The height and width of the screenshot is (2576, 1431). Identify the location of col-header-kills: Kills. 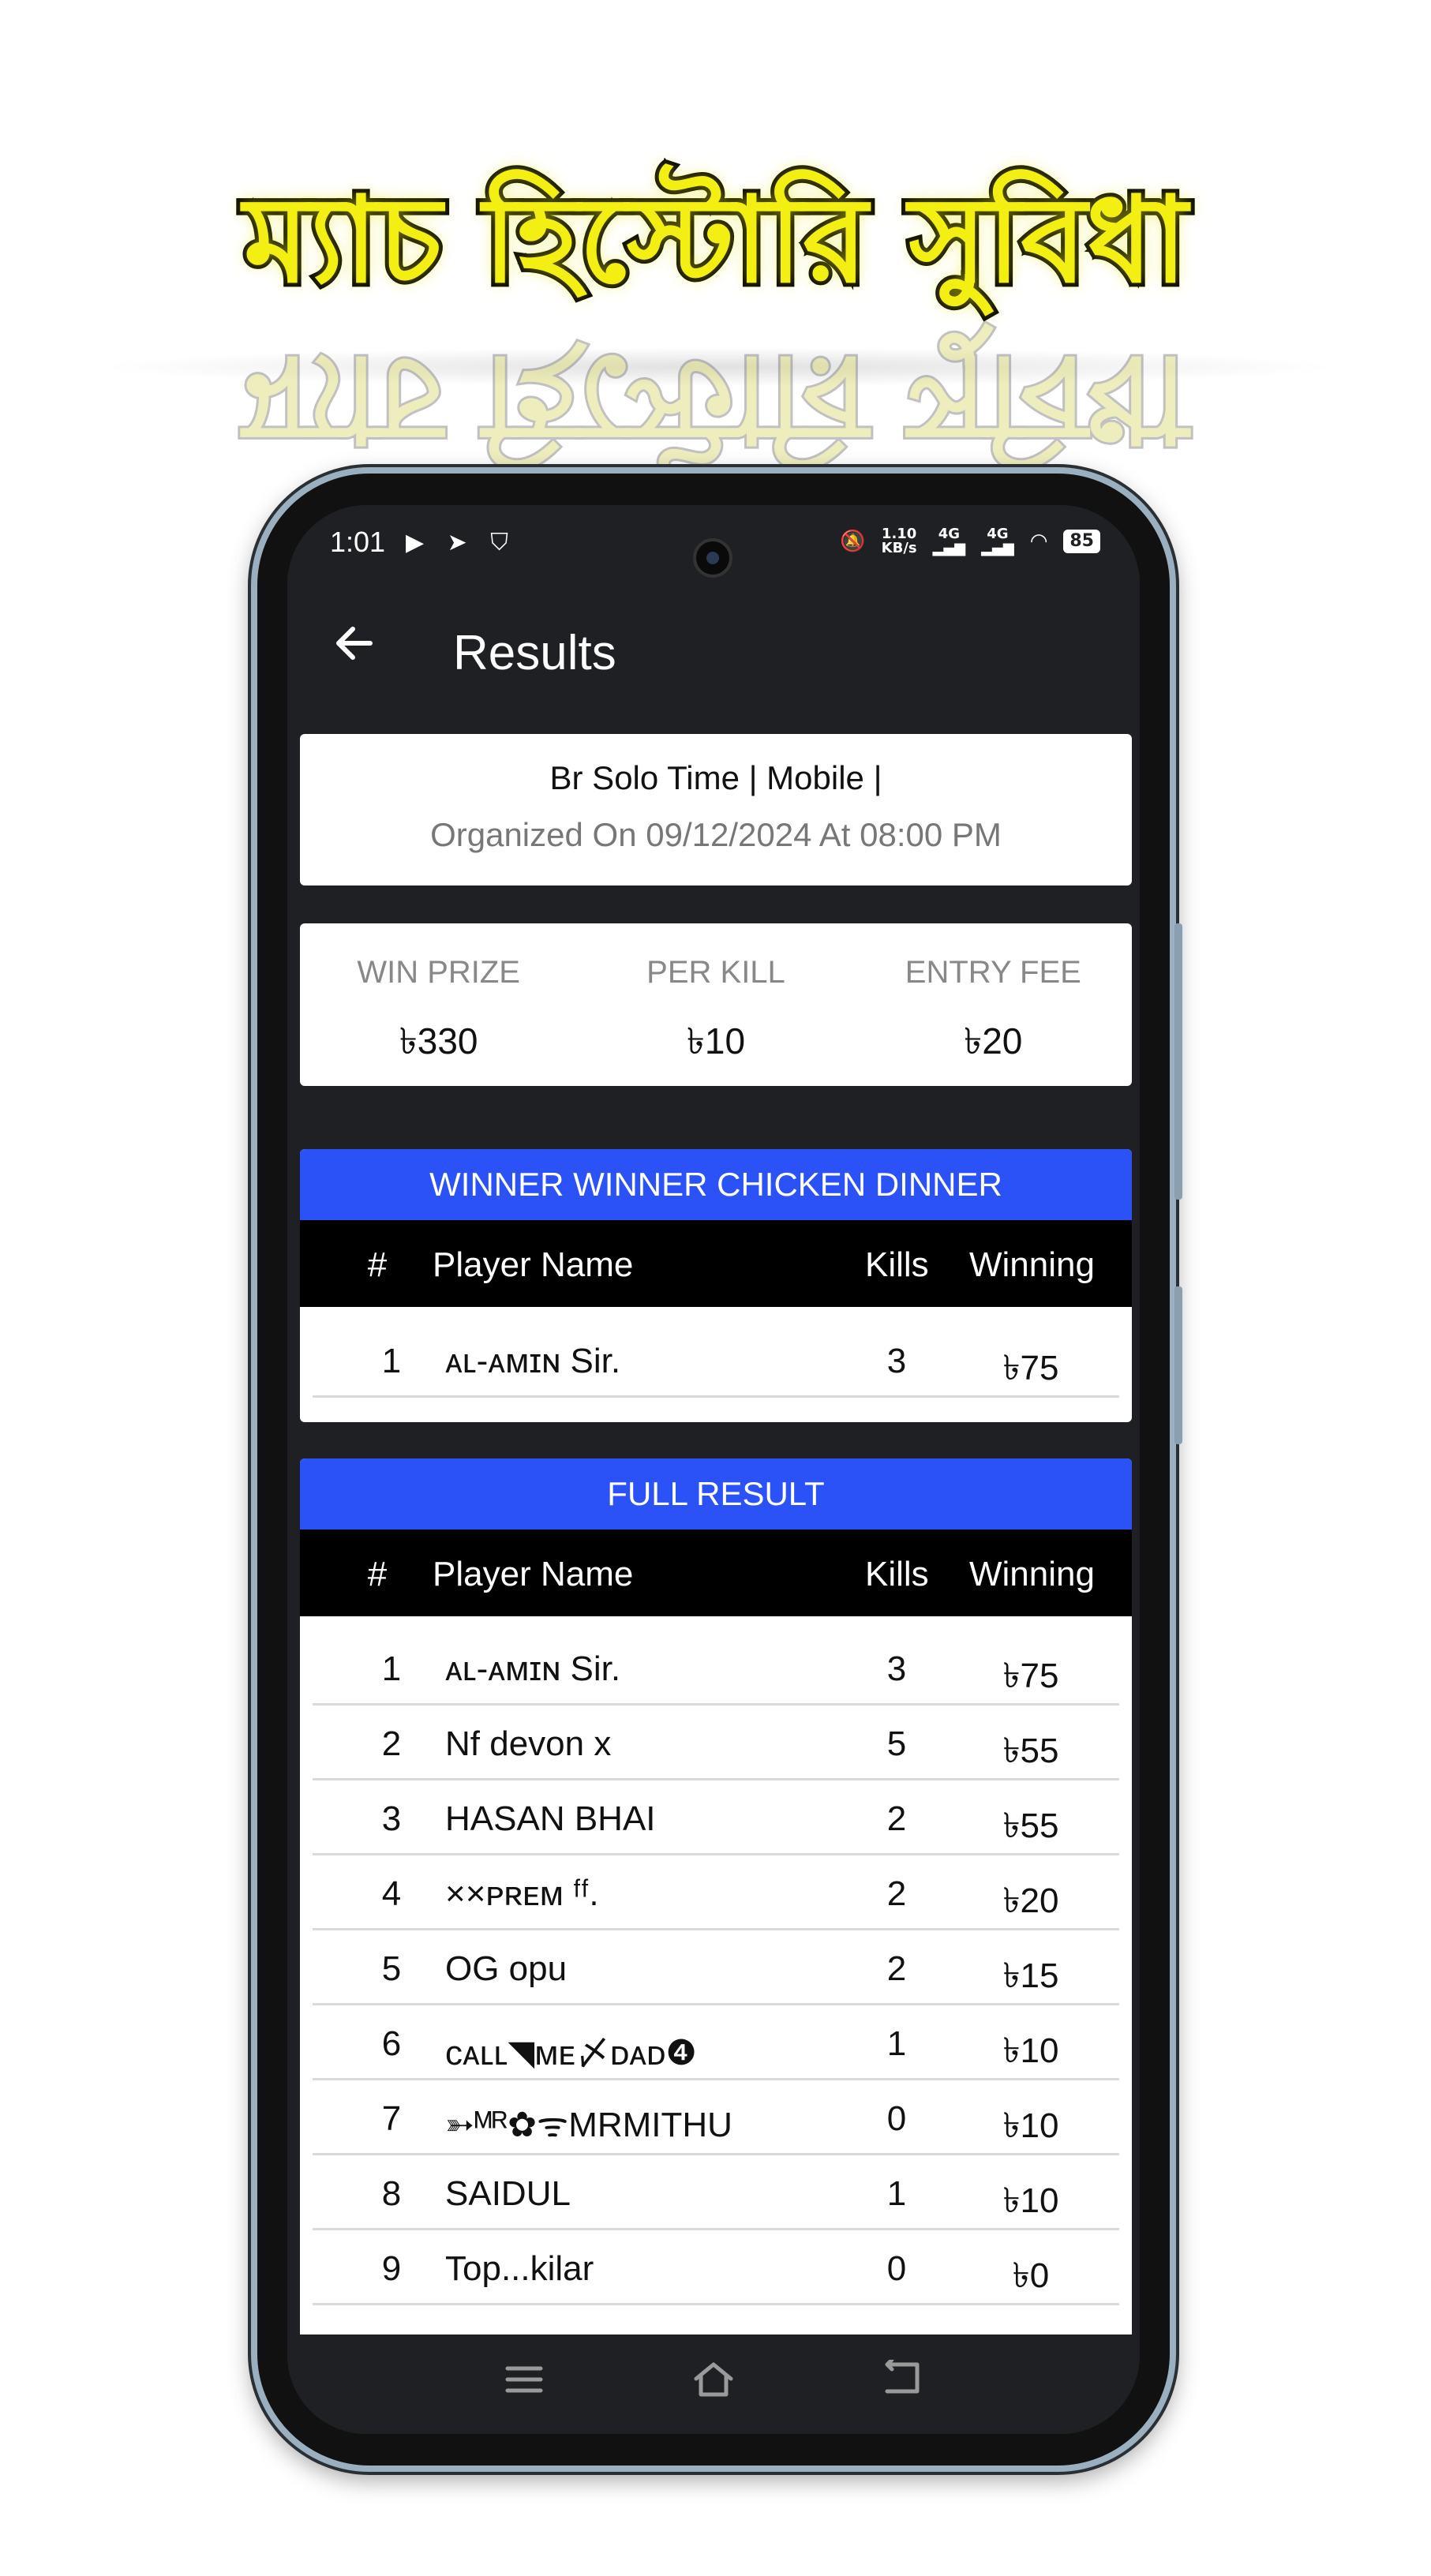
(897, 1574).